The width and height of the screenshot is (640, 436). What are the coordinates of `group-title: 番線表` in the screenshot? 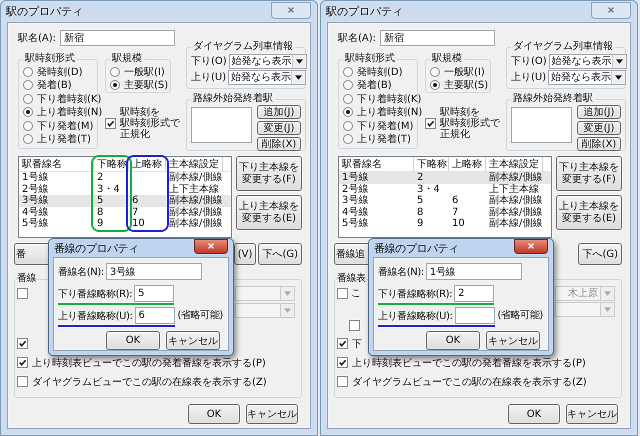 It's located at (351, 279).